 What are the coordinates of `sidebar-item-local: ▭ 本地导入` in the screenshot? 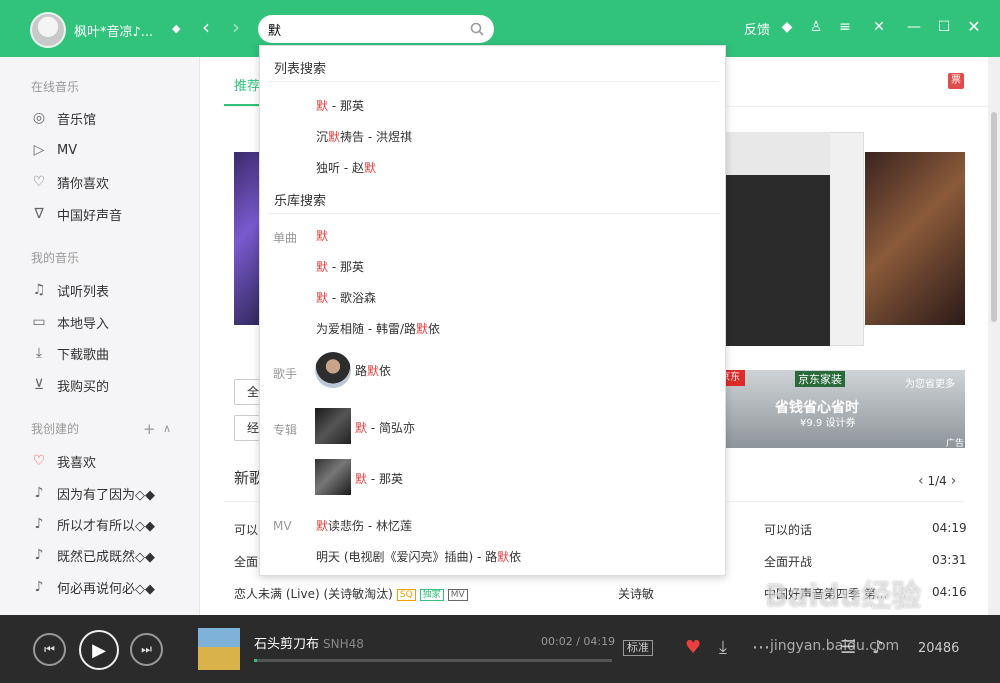 It's located at (69, 322).